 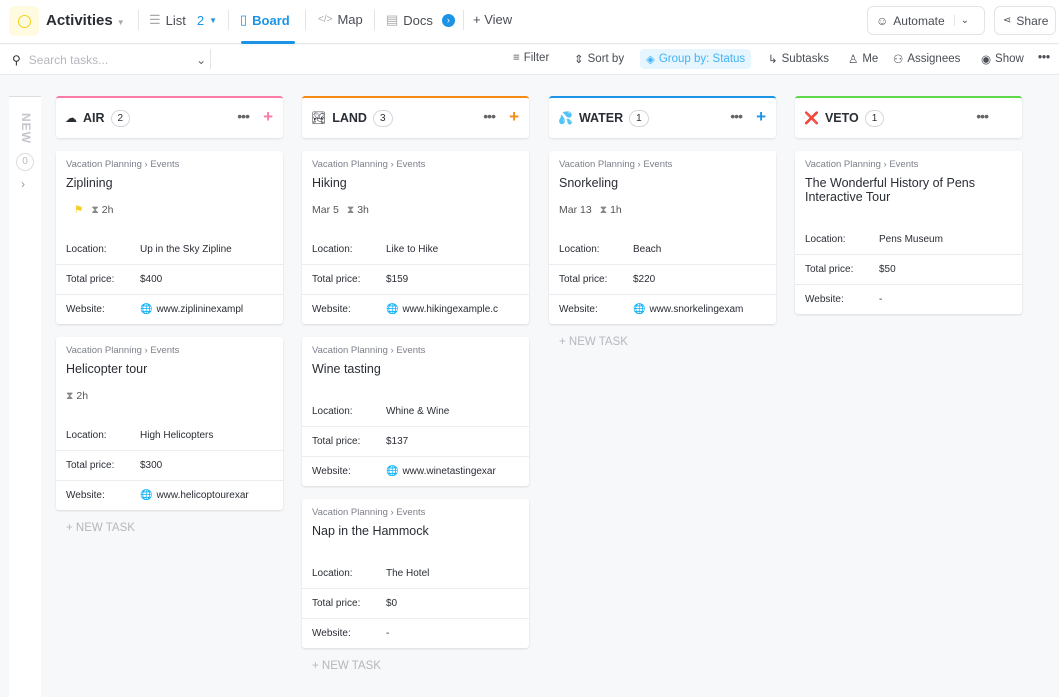 I want to click on website-field: Website: 🌐 www.snorkelingexam, so click(x=662, y=309).